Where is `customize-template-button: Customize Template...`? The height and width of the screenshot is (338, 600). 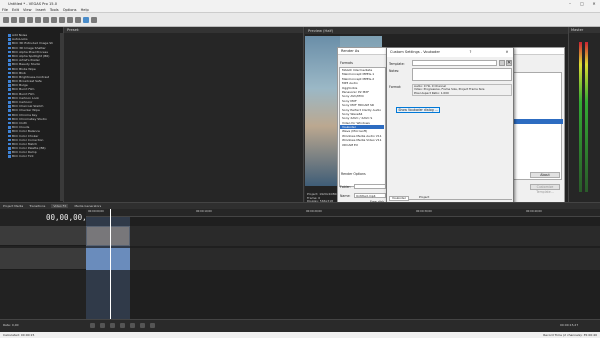
customize-template-button: Customize Template... is located at coordinates (545, 189).